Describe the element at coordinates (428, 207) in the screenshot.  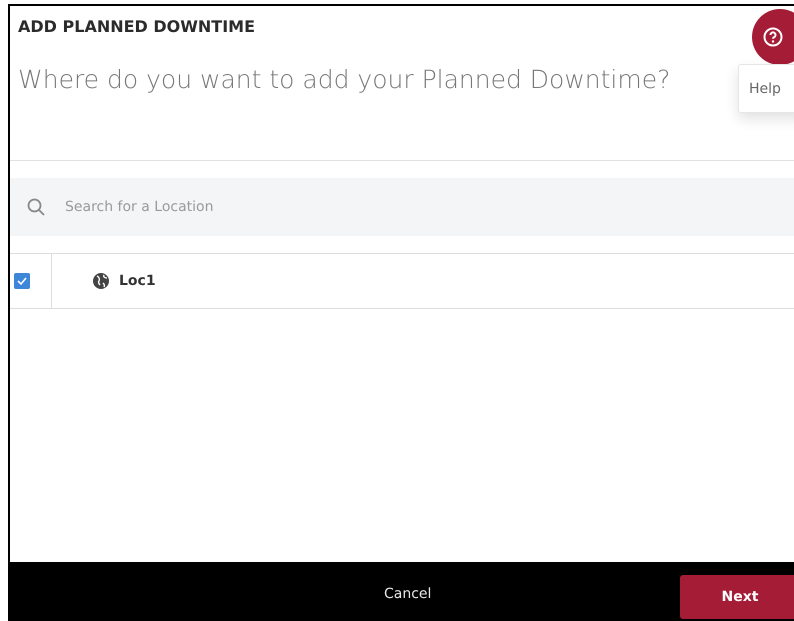
I see `search-field: Search for a Location` at that location.